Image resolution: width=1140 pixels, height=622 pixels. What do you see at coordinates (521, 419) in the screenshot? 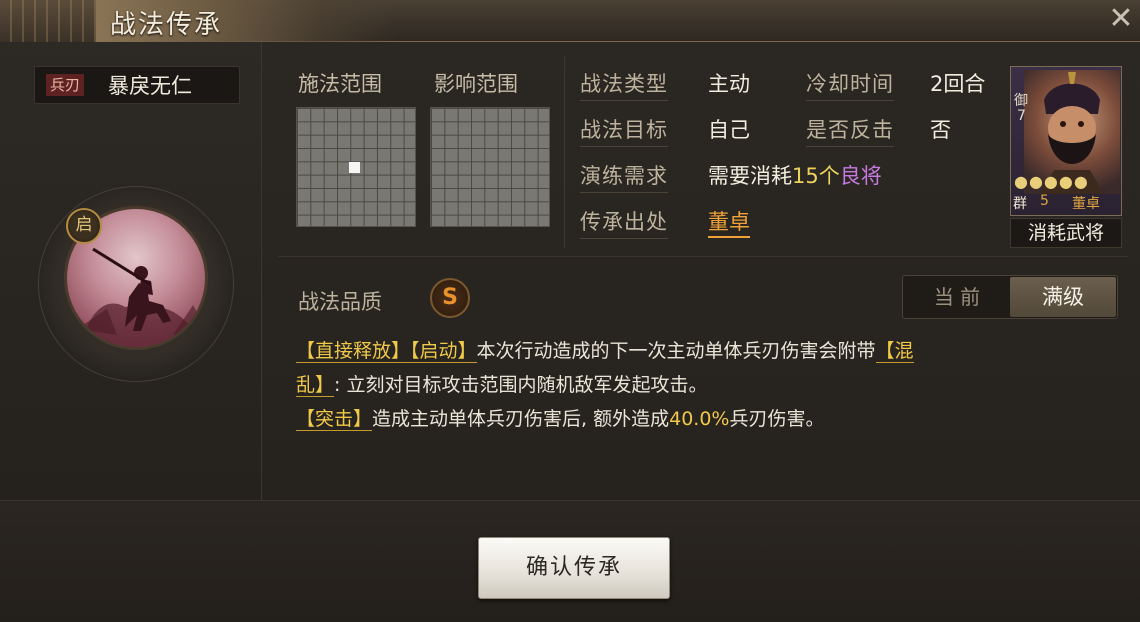
I see `description-text: 造成主动单体兵刃伤害后, 额外造成` at bounding box center [521, 419].